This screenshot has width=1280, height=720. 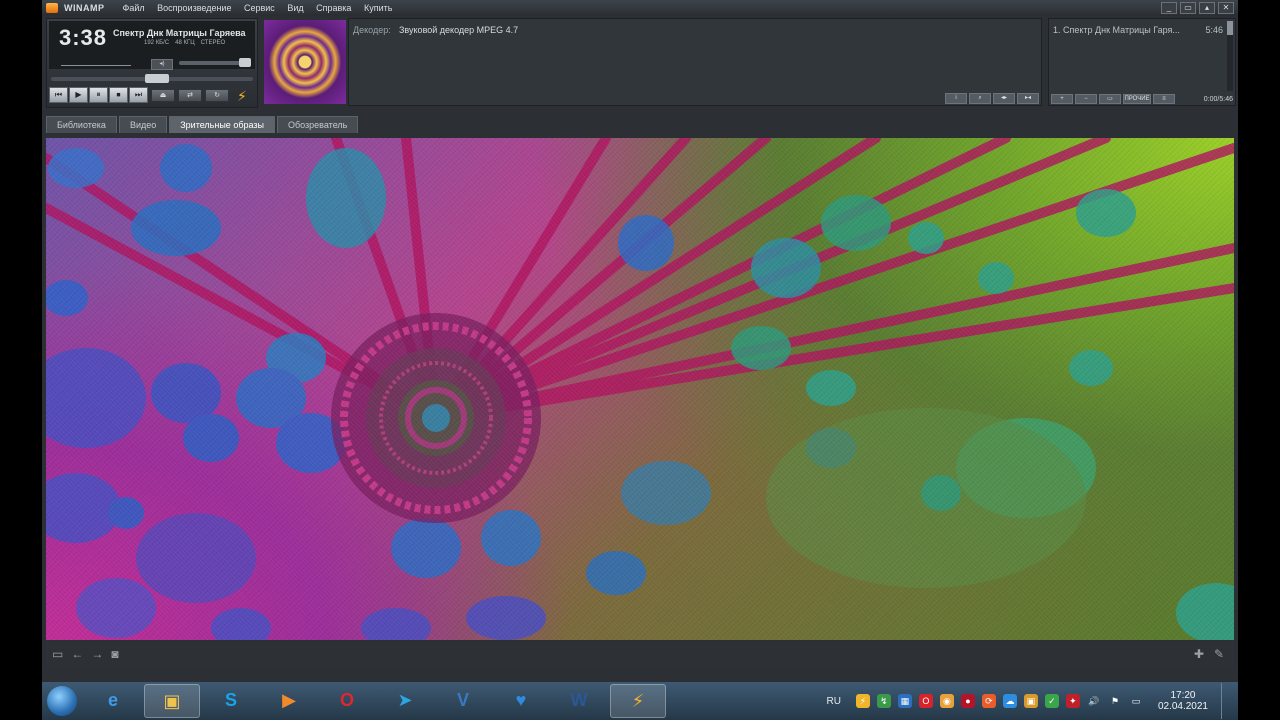 I want to click on taskbar-media-player-icon: ▶, so click(x=289, y=700).